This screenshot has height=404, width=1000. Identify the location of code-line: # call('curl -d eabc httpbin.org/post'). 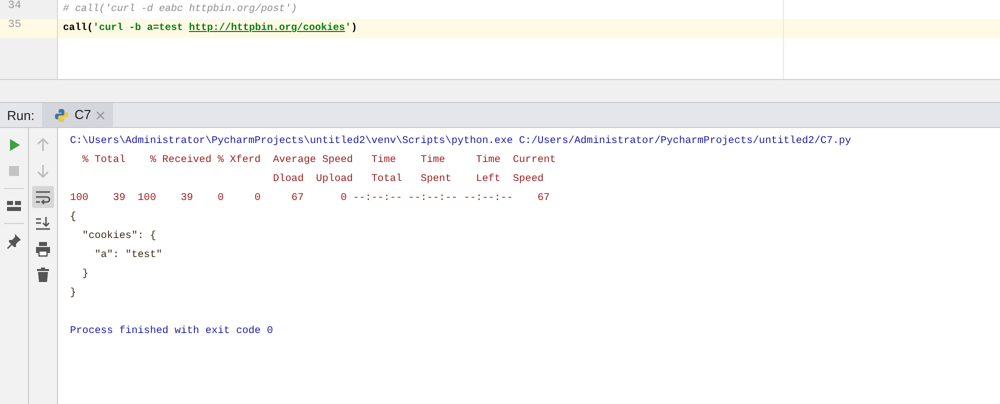
(180, 9).